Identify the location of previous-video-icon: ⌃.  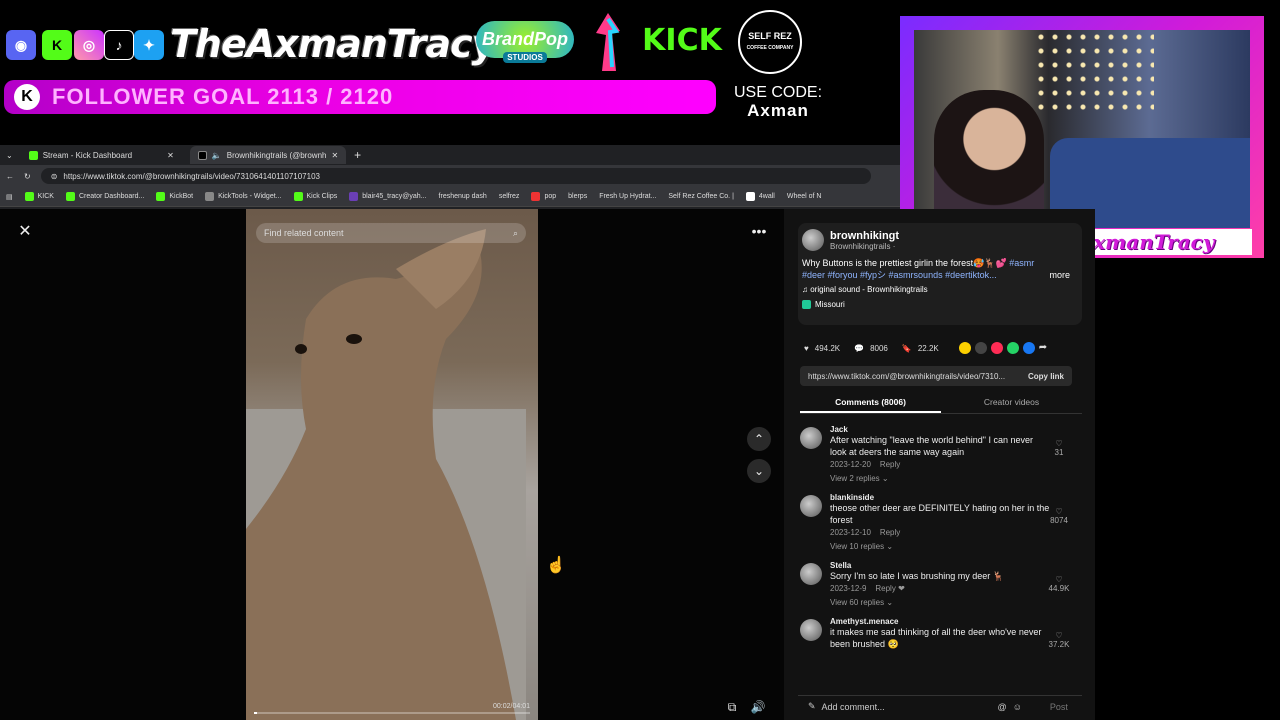
(759, 439).